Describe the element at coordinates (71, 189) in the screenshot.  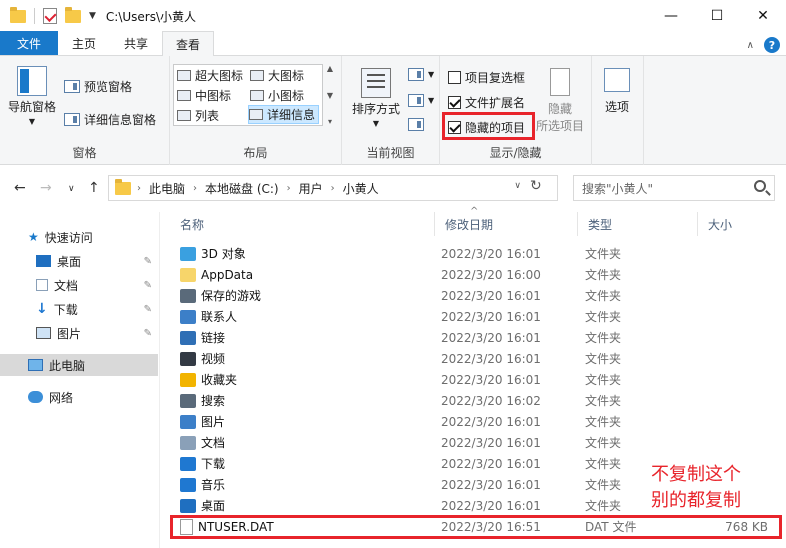
I see `recent-locations-icon: ∨` at that location.